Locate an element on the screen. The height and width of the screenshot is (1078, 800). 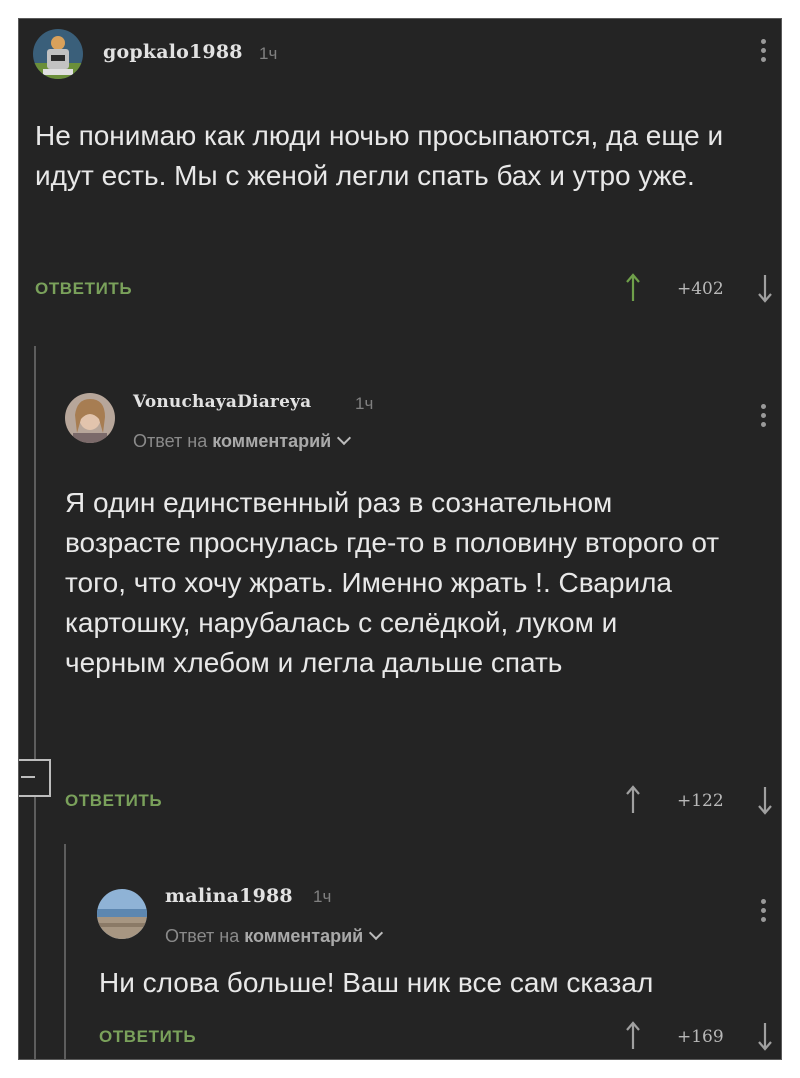
vote-controls: +169 is located at coordinates (697, 1036).